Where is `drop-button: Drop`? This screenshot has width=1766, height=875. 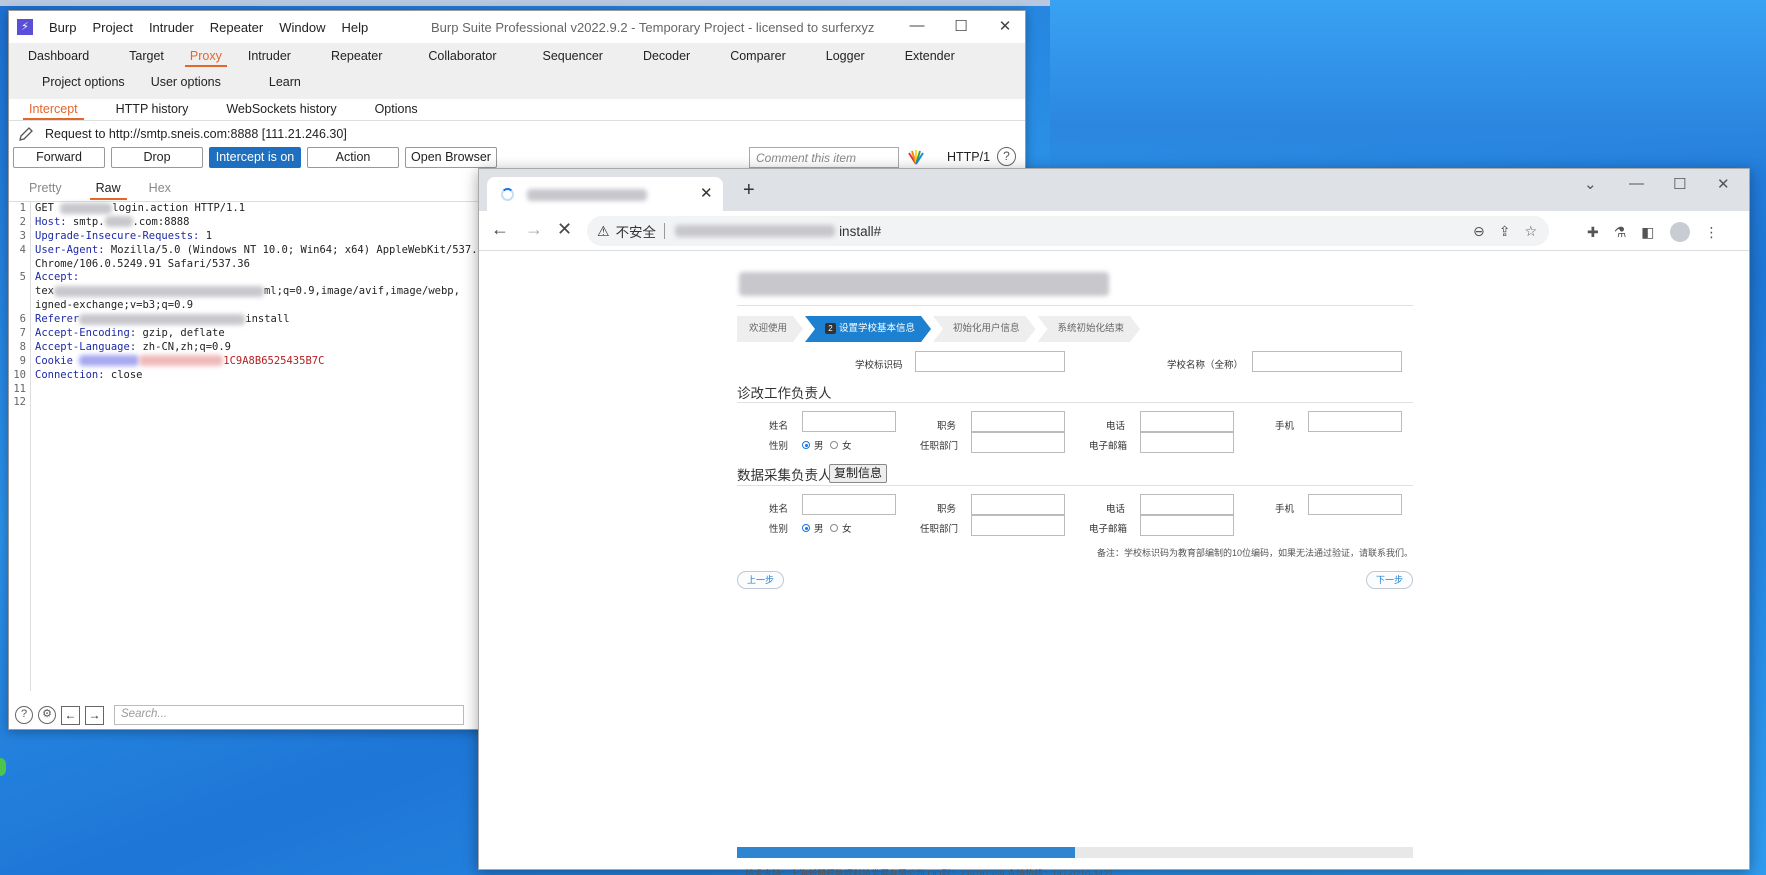 drop-button: Drop is located at coordinates (157, 157).